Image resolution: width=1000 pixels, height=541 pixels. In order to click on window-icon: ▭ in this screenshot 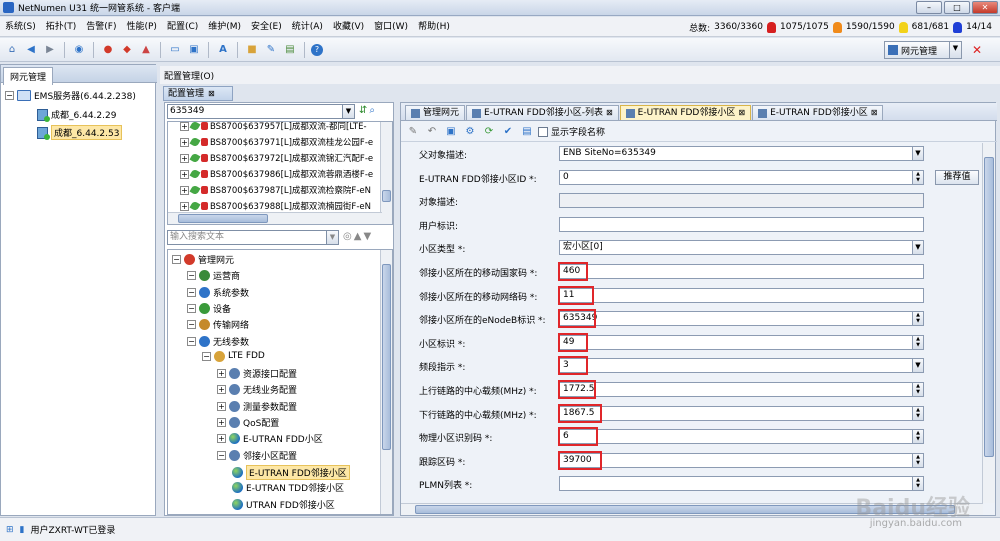, I will do `click(175, 50)`.